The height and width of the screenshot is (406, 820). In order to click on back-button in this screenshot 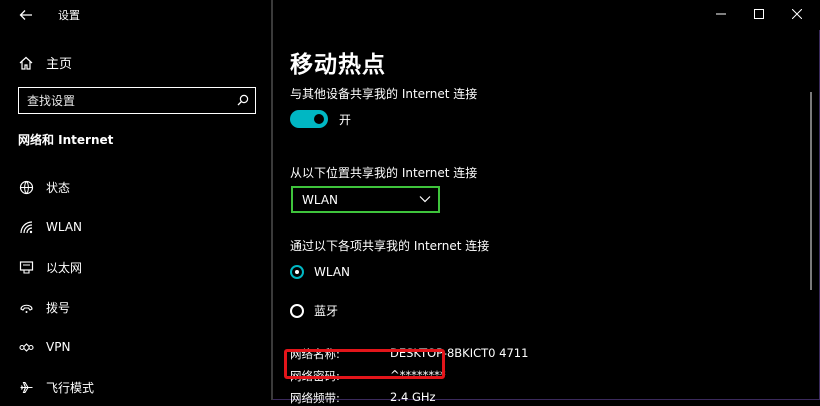, I will do `click(26, 15)`.